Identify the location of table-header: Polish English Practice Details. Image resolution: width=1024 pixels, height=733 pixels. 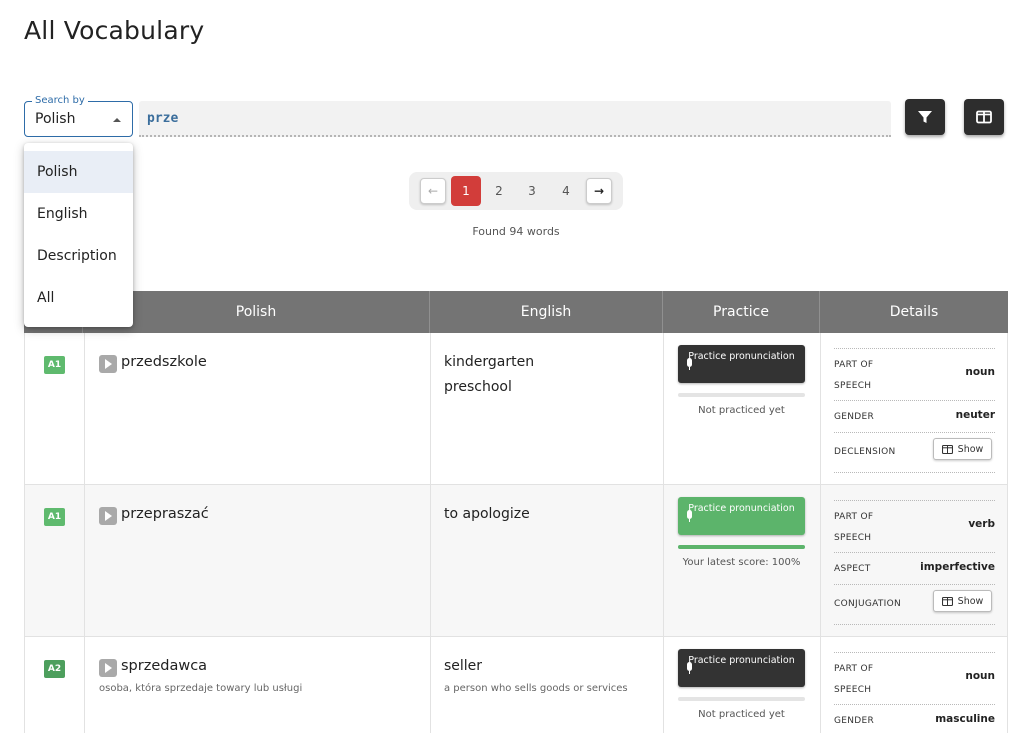
(516, 312).